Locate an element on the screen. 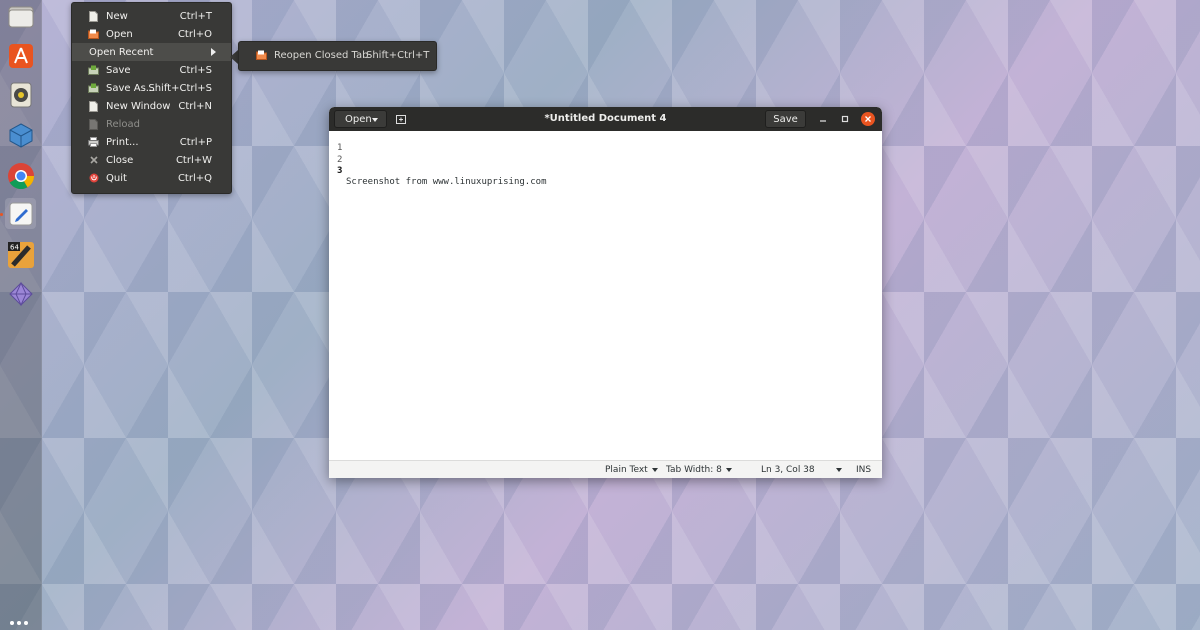  tab-width-label: Tab Width: 8 is located at coordinates (694, 470).